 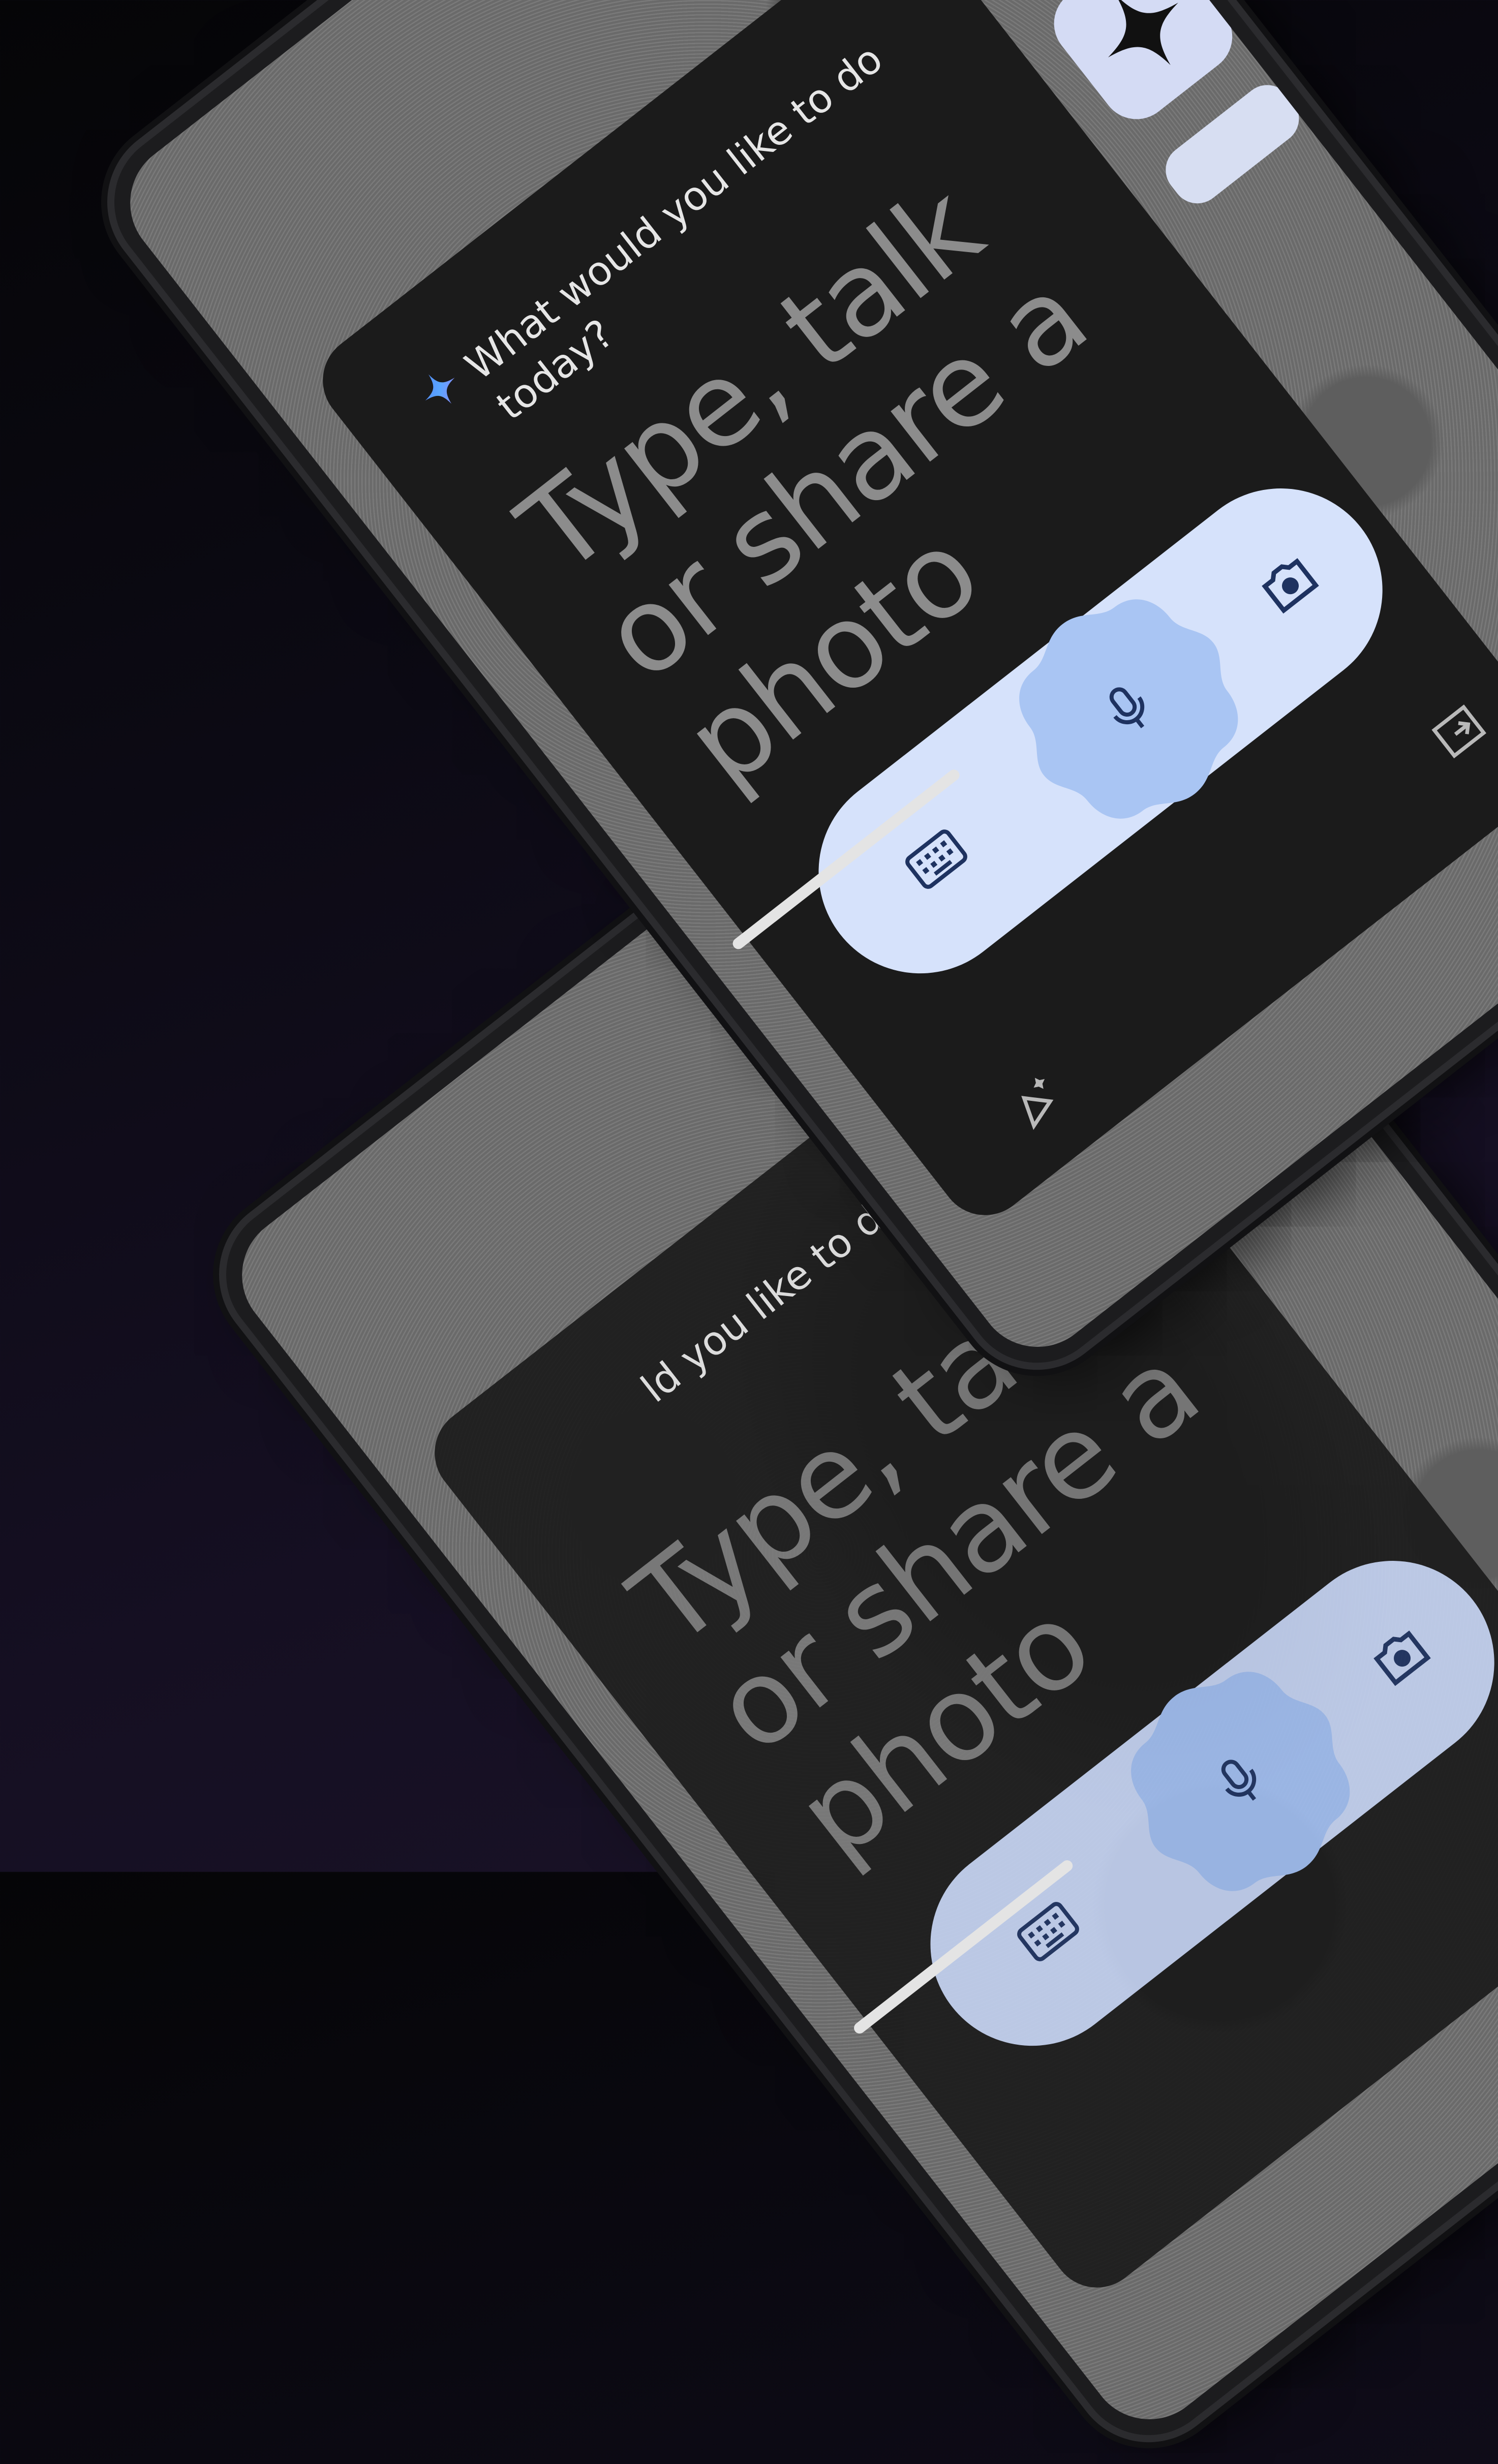 I want to click on sparkle-icon, so click(x=1143, y=33).